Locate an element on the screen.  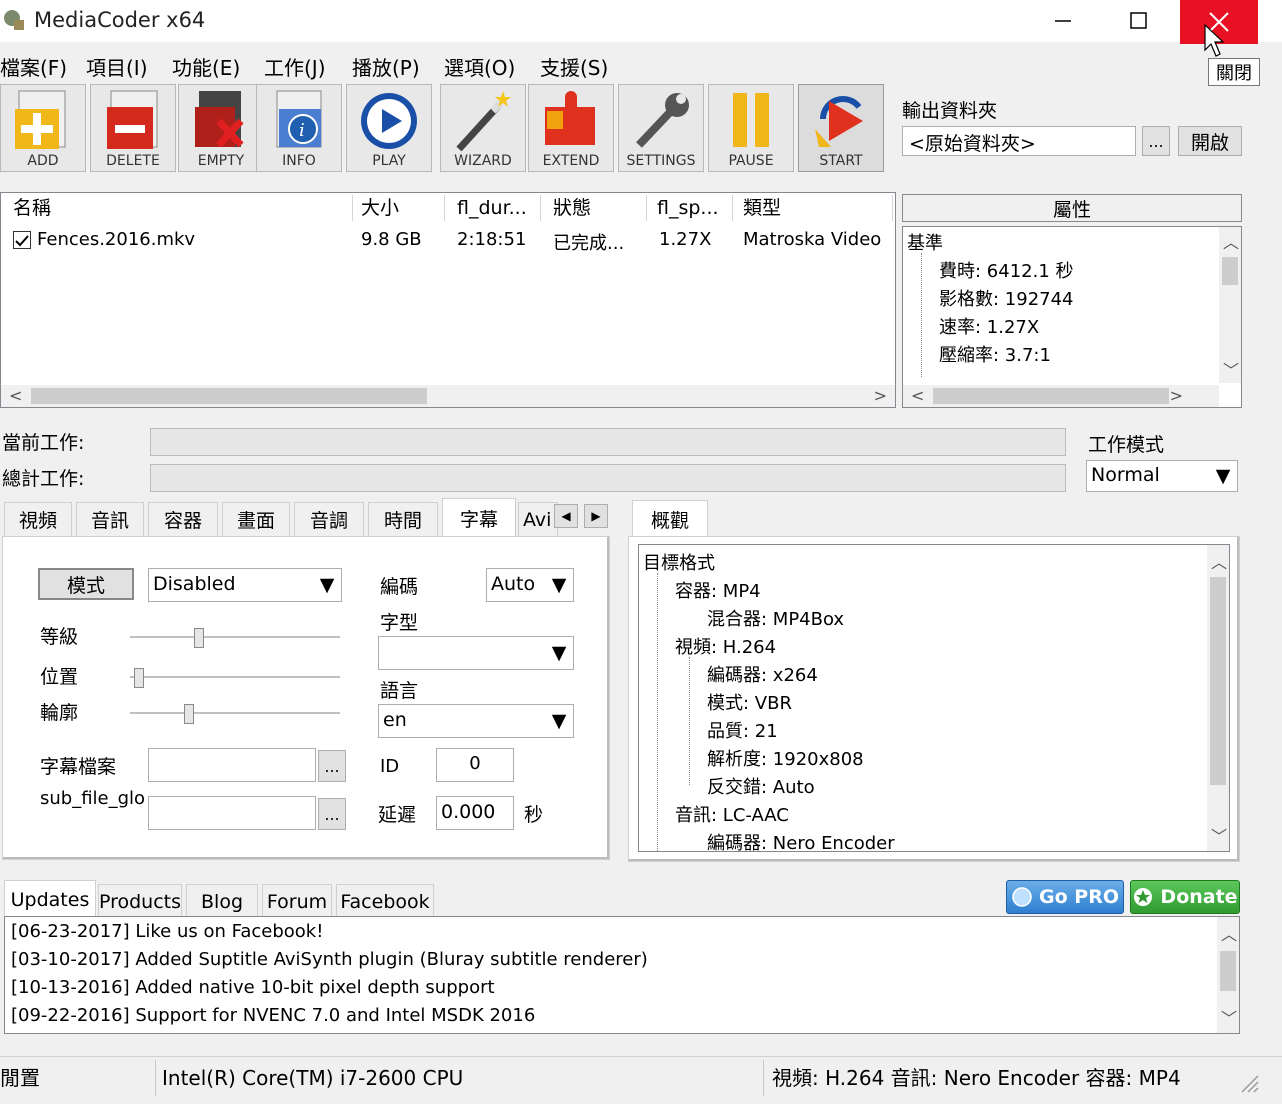
add-button: ADD is located at coordinates (43, 128).